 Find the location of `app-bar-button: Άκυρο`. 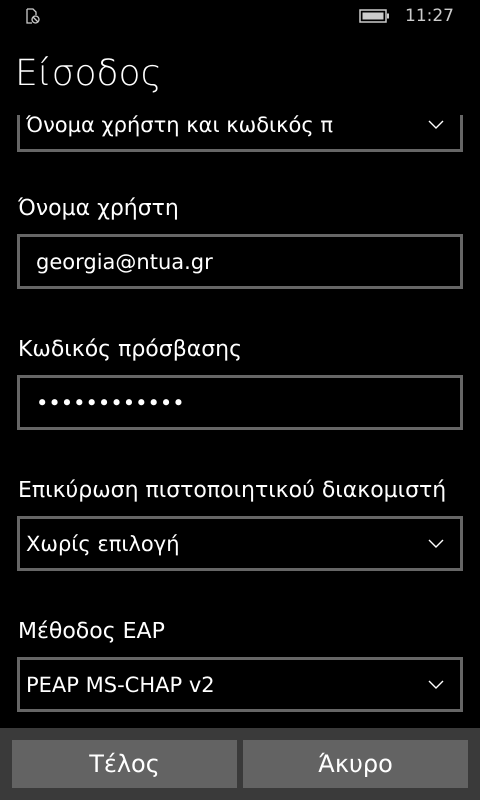

app-bar-button: Άκυρο is located at coordinates (355, 764).